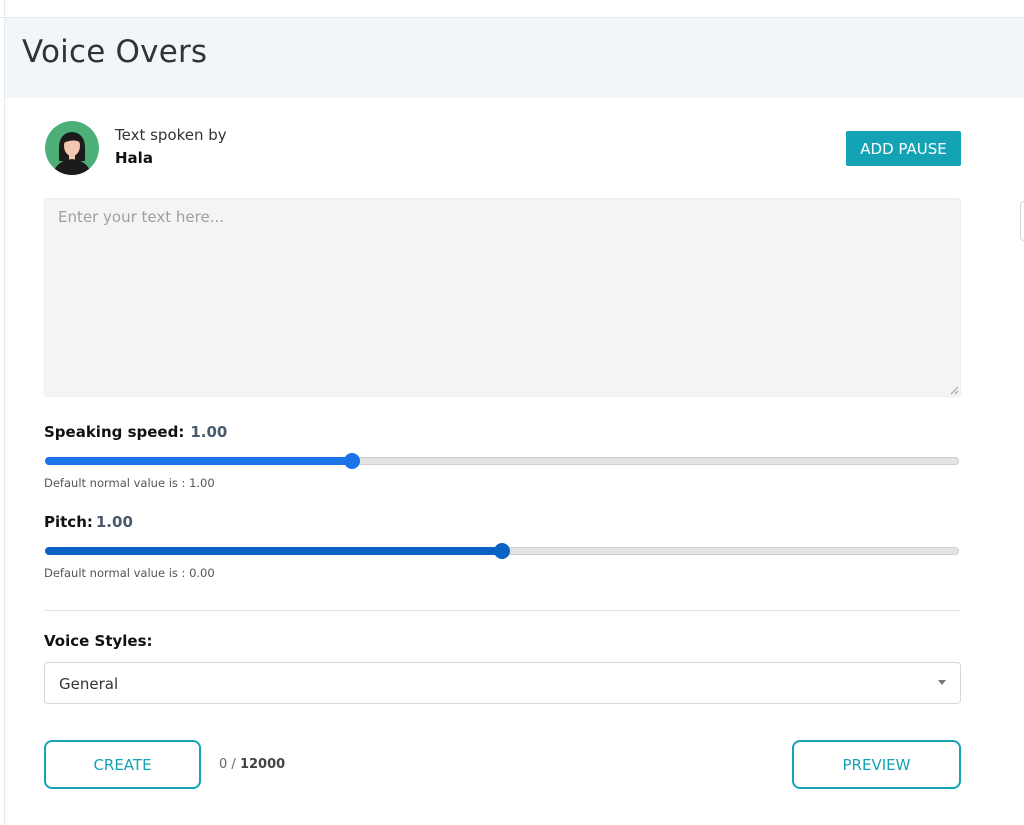 This screenshot has width=1024, height=825. I want to click on voice-styles-label: Voice Styles:, so click(98, 641).